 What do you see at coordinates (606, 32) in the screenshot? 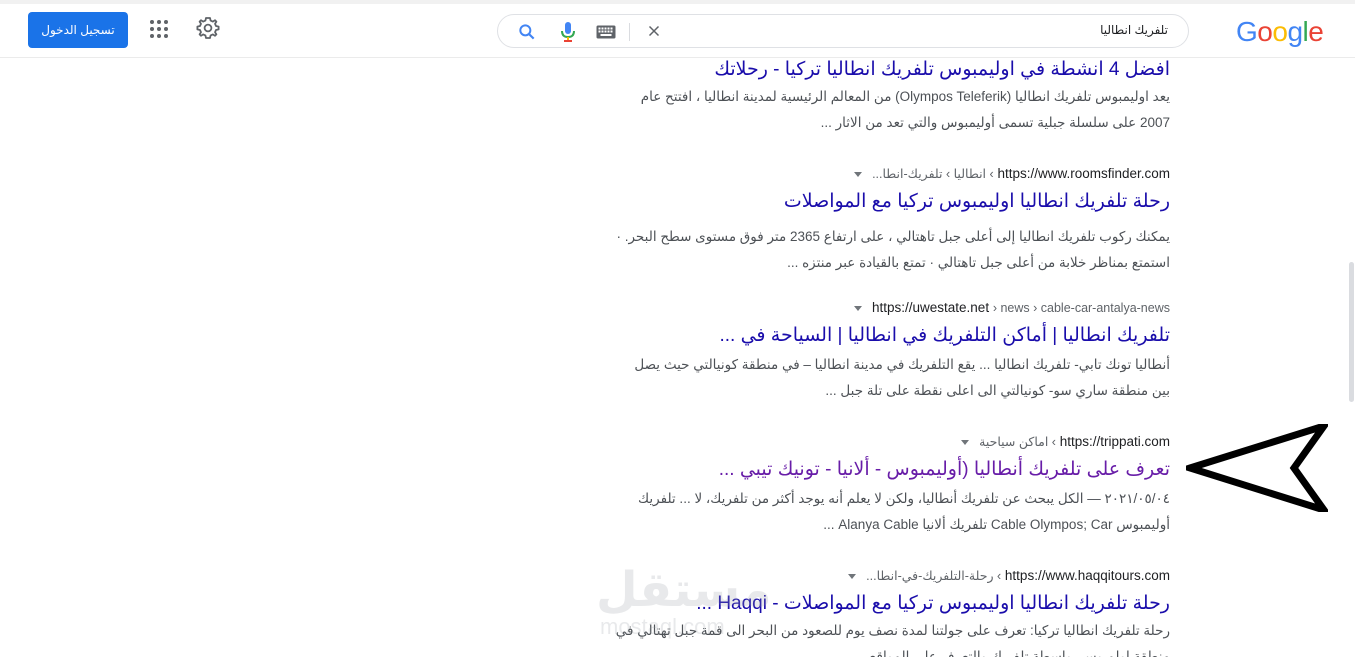
I see `keyboard-icon` at bounding box center [606, 32].